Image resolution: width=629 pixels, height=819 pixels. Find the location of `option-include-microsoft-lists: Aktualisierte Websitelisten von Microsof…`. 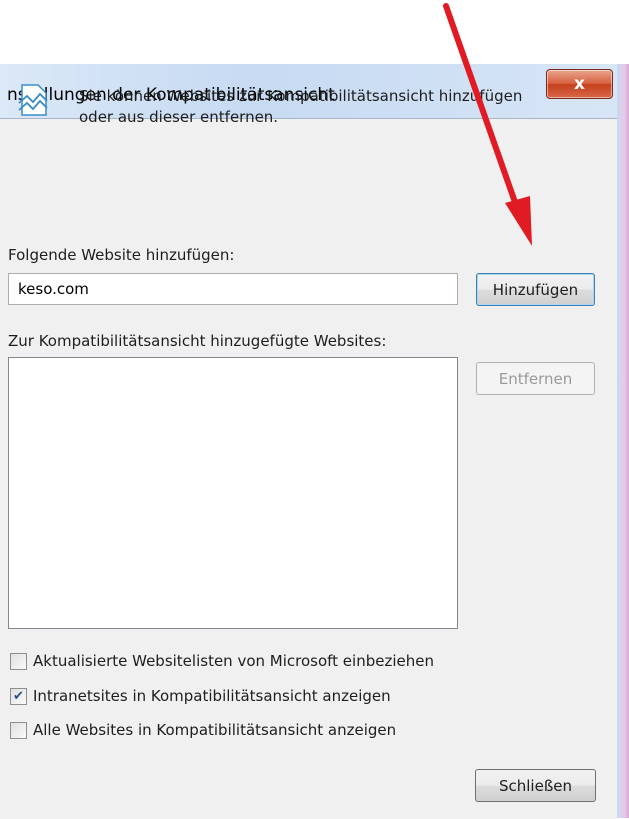

option-include-microsoft-lists: Aktualisierte Websitelisten von Microsof… is located at coordinates (222, 661).